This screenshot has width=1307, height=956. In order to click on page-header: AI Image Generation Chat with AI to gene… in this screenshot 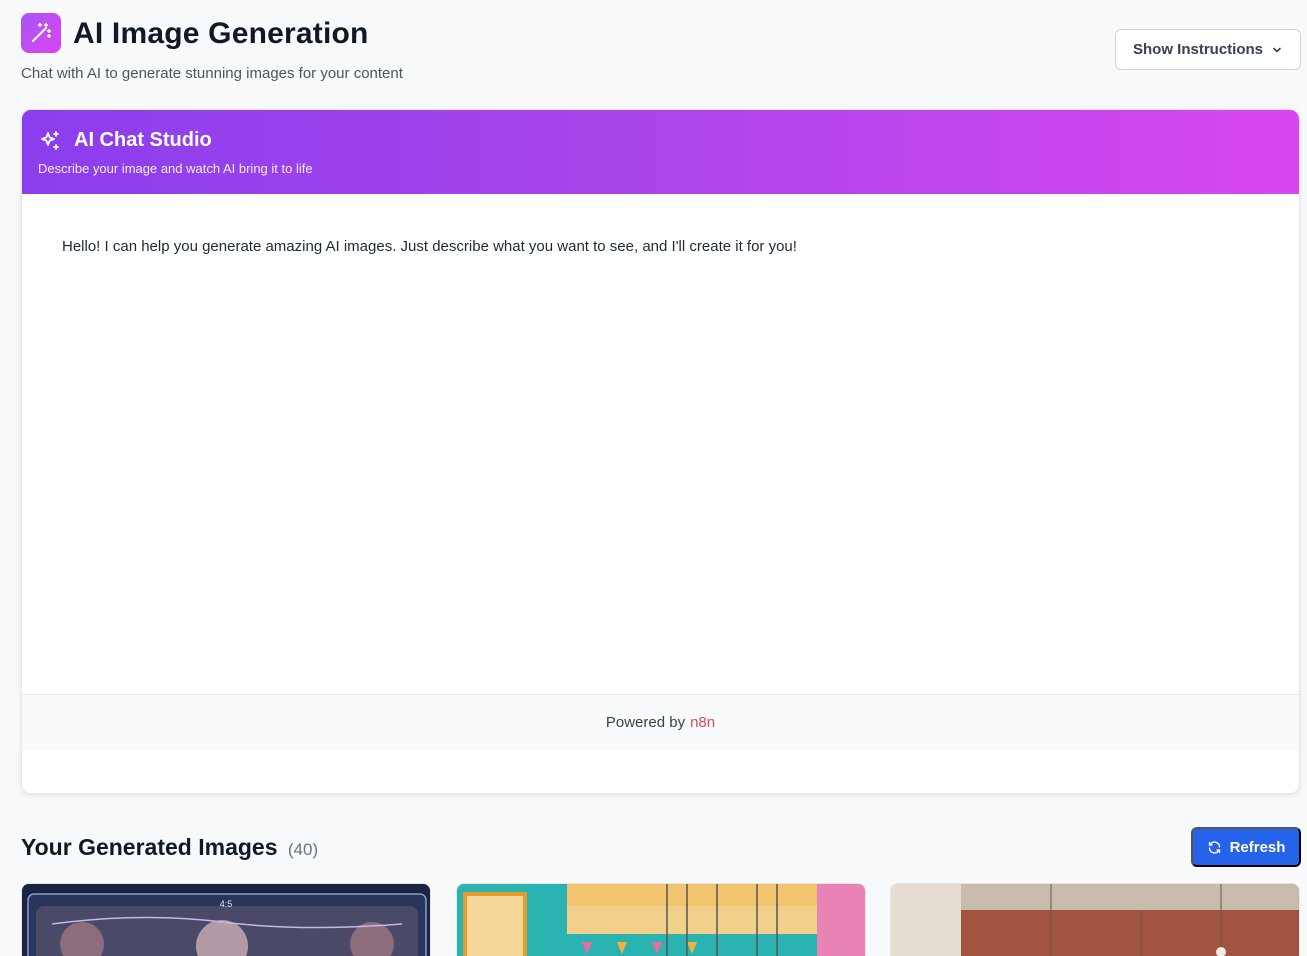, I will do `click(661, 53)`.